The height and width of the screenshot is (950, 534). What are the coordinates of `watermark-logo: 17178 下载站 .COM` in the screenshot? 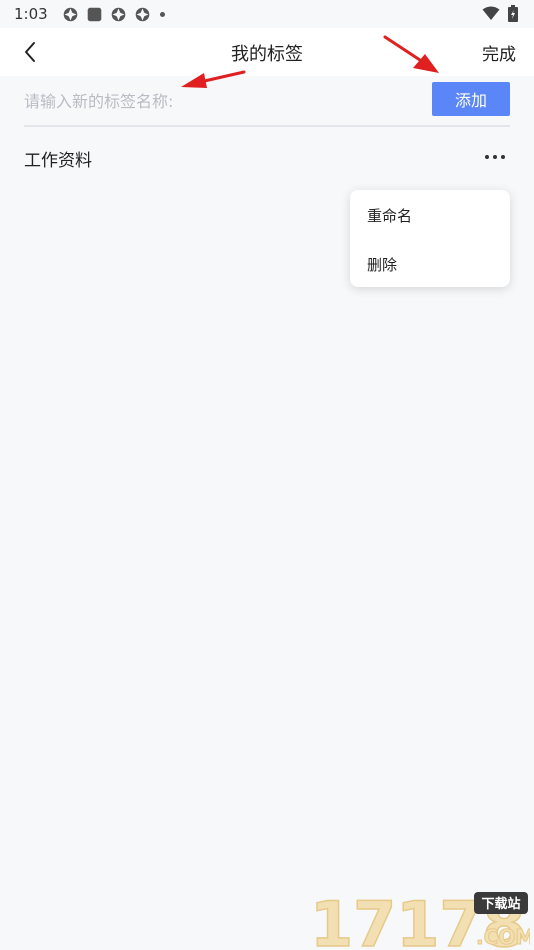 It's located at (421, 918).